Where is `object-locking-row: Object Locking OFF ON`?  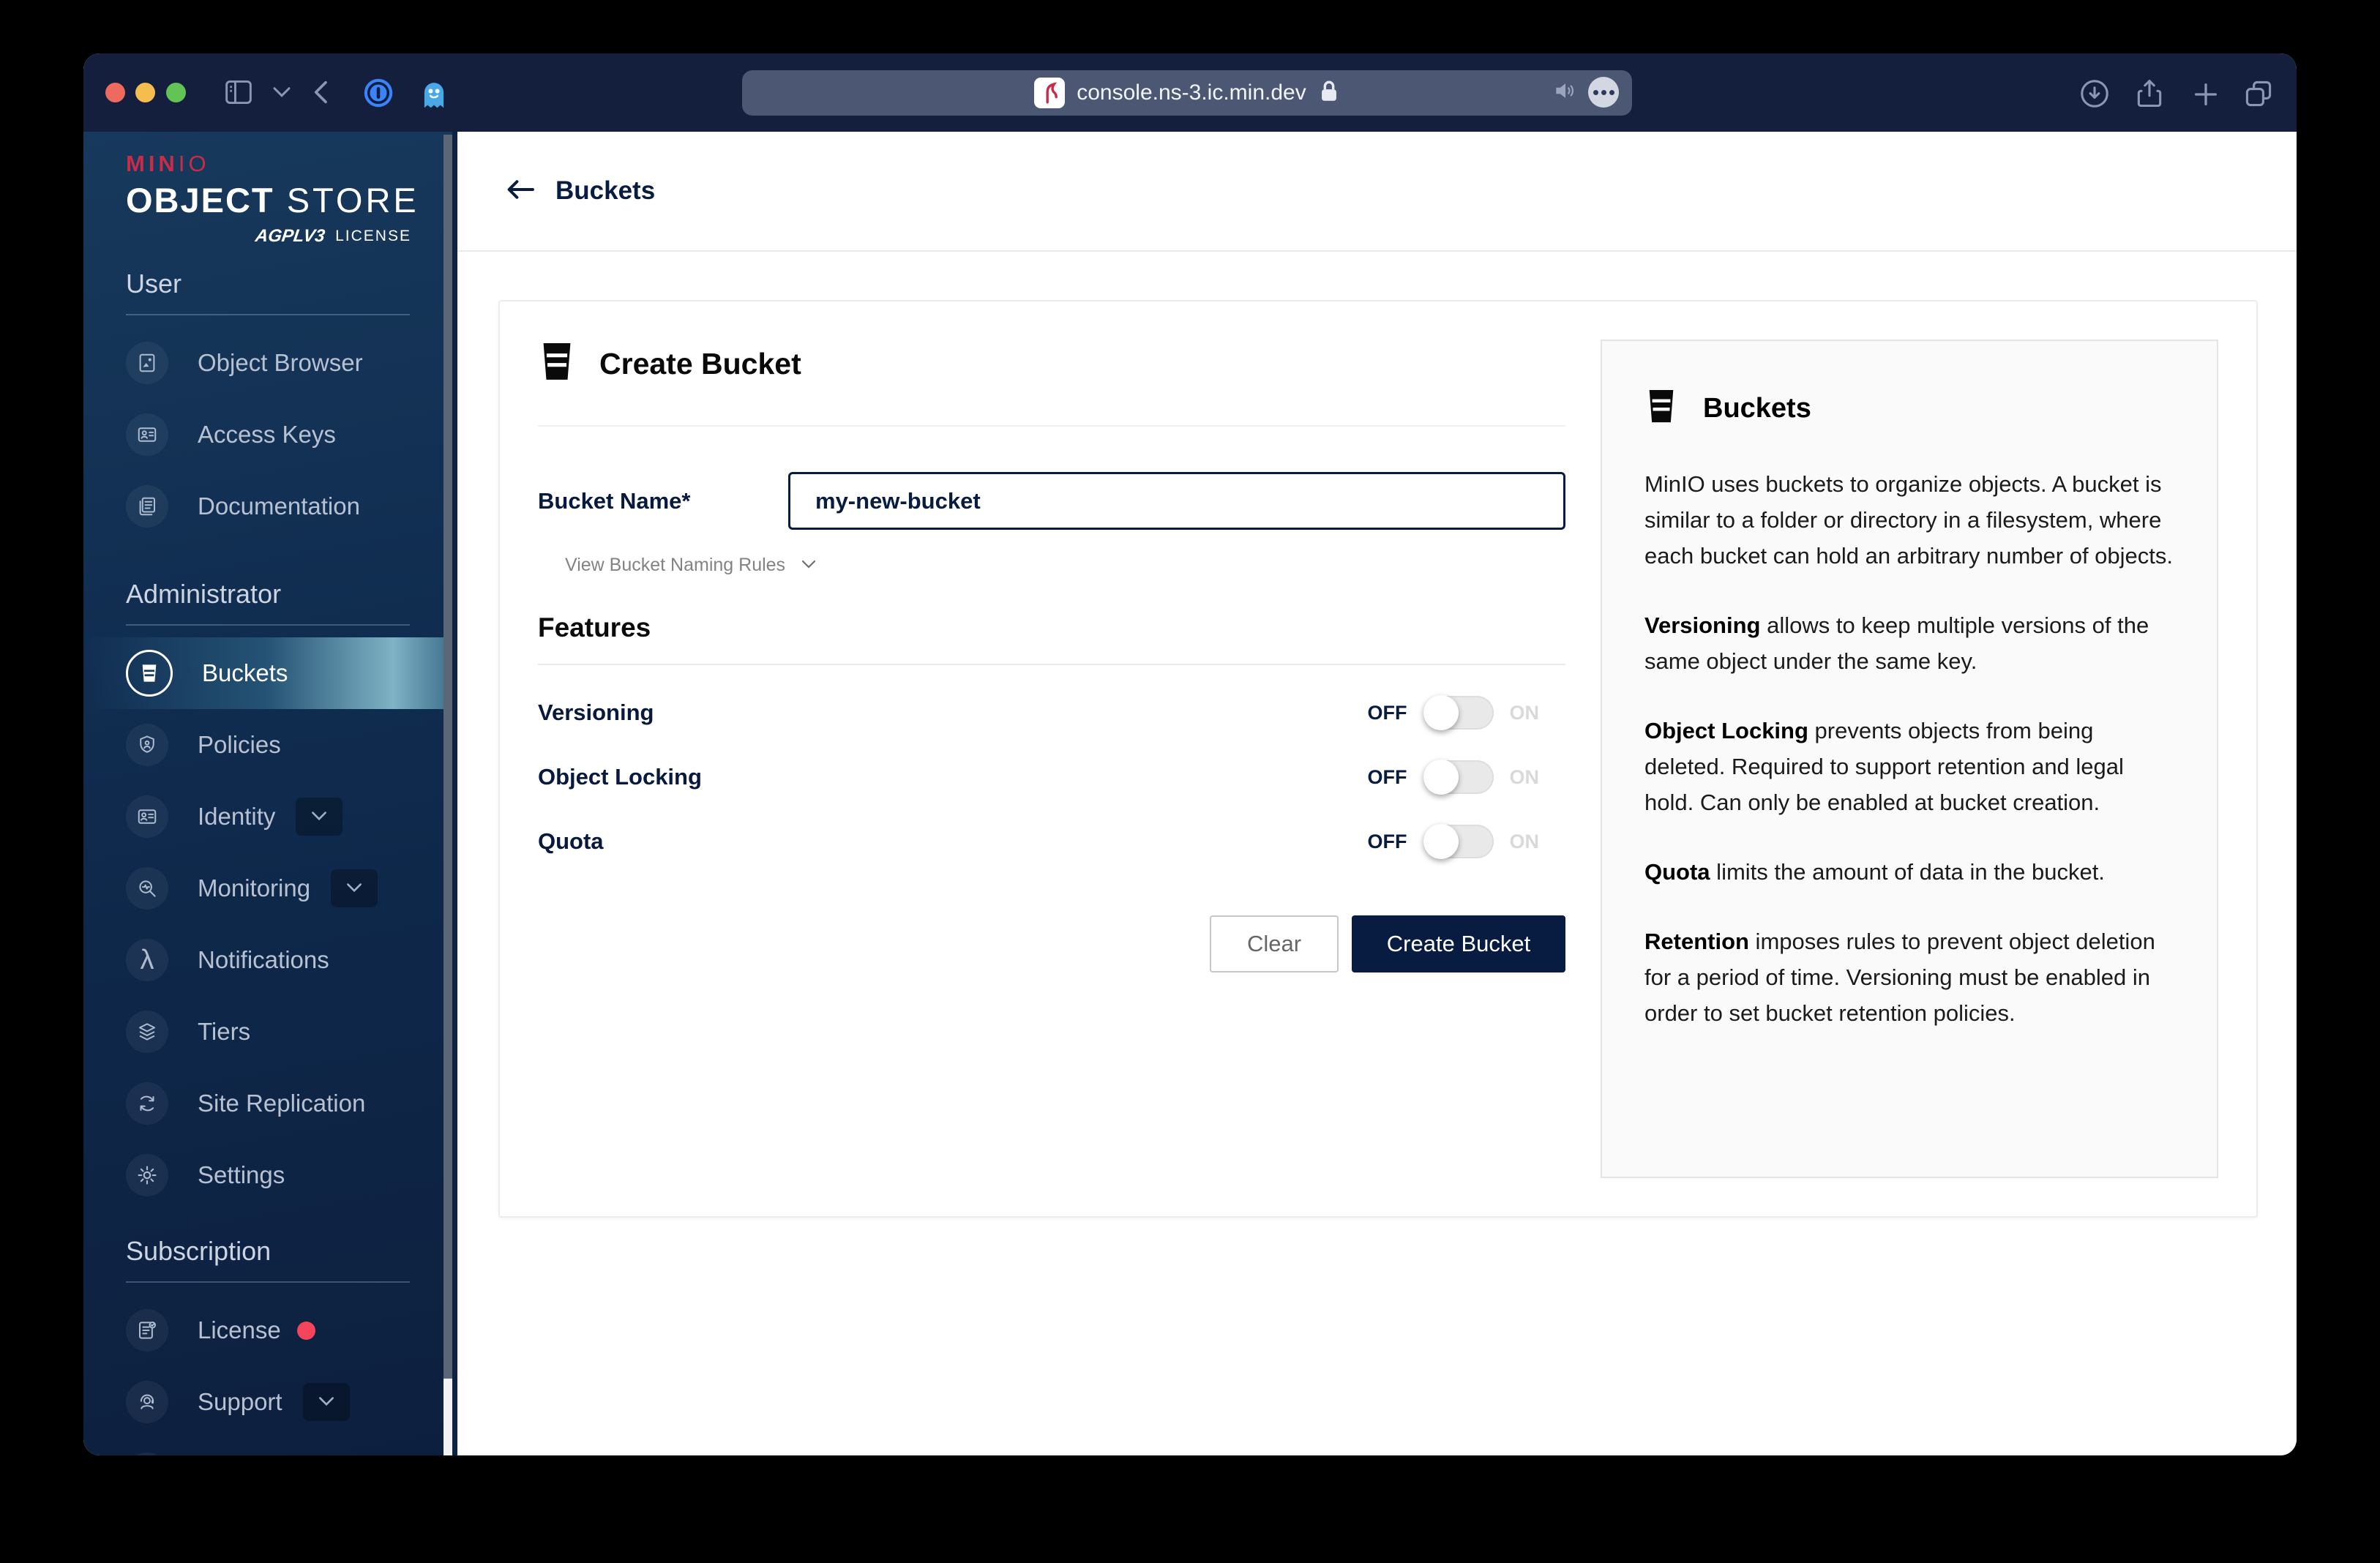 object-locking-row: Object Locking OFF ON is located at coordinates (1051, 777).